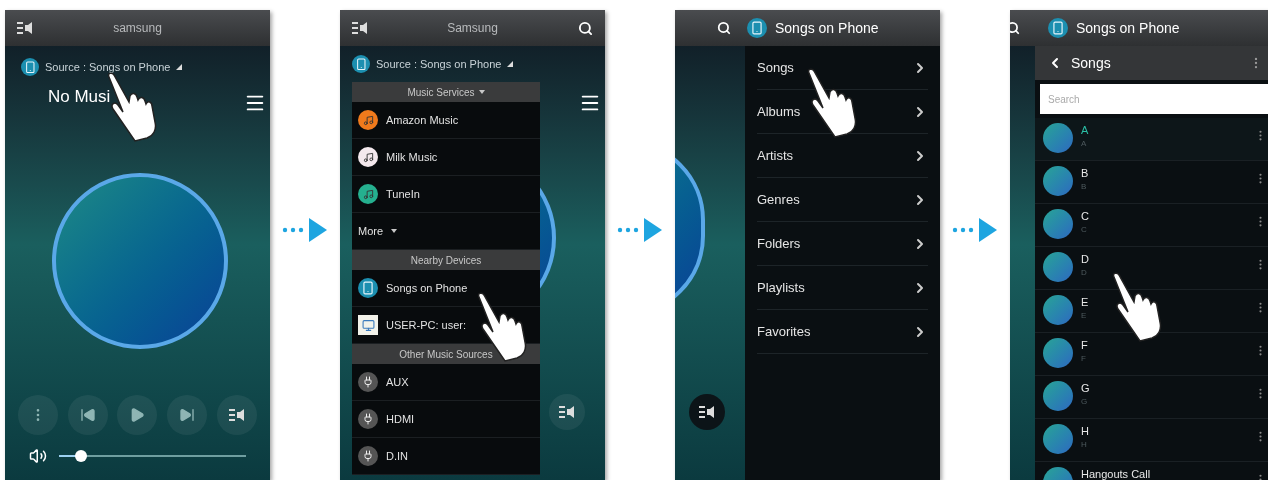 This screenshot has height=480, width=1268. What do you see at coordinates (1084, 445) in the screenshot?
I see `song-artist: H` at bounding box center [1084, 445].